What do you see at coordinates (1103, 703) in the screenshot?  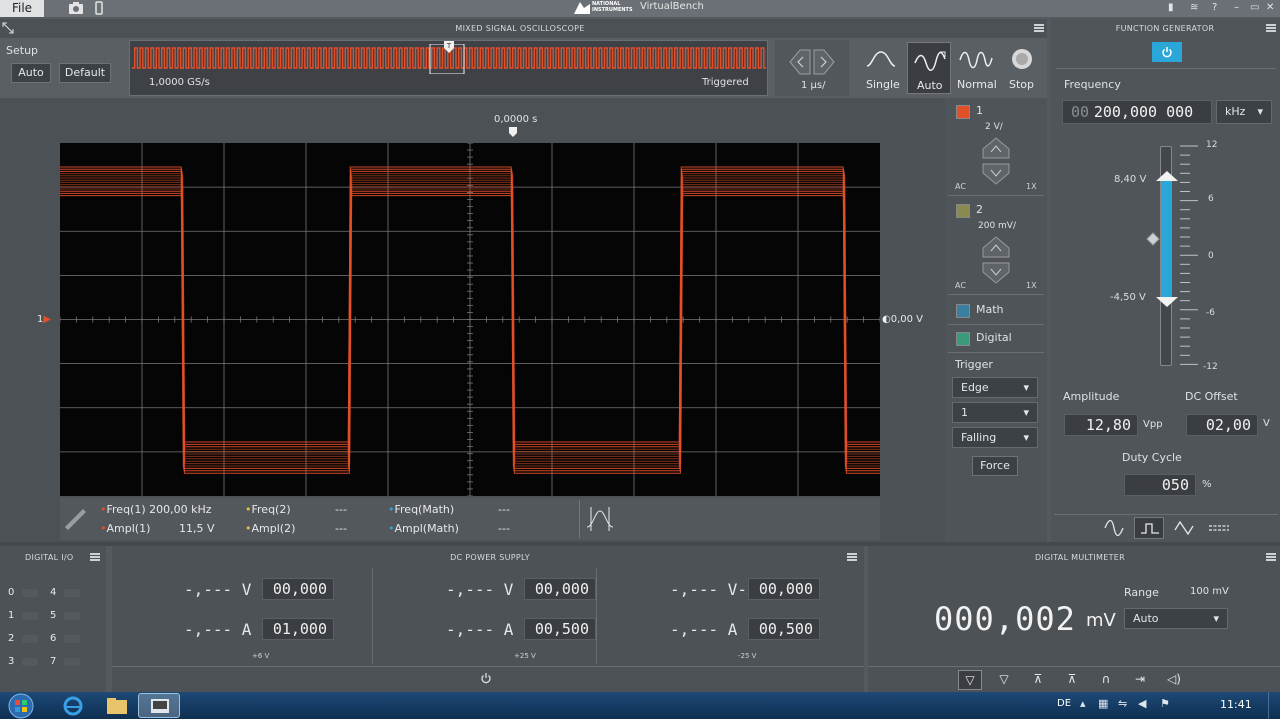 I see `network-icon: ▦` at bounding box center [1103, 703].